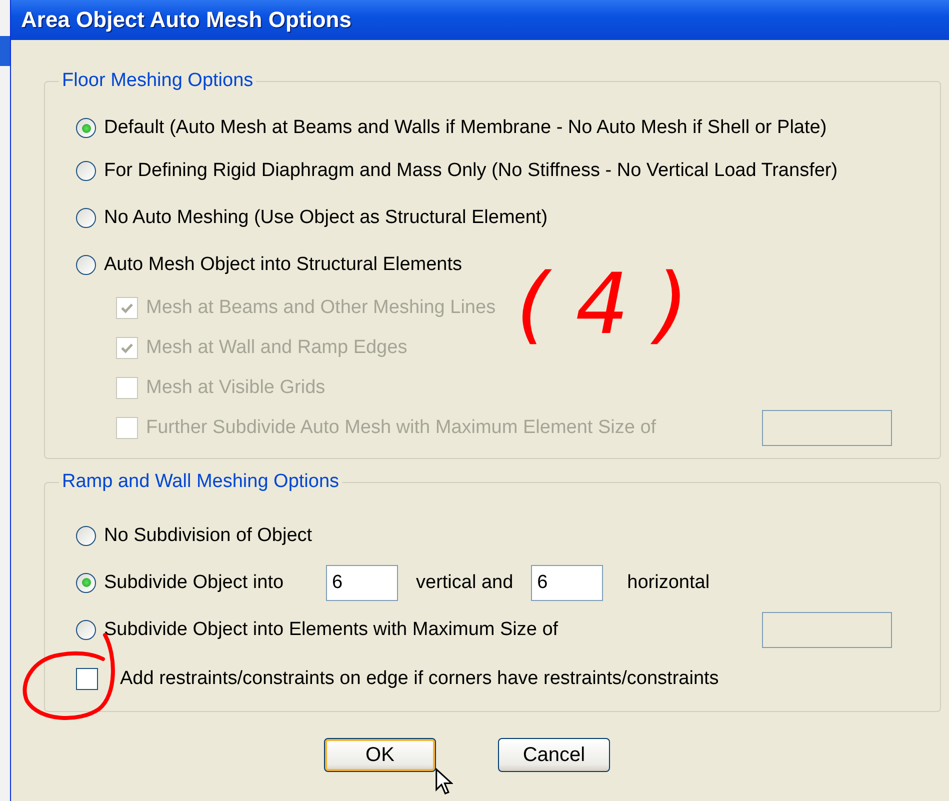 Image resolution: width=949 pixels, height=801 pixels. I want to click on option-label: Subdivide Object into Elements with Maximum Size of, so click(331, 629).